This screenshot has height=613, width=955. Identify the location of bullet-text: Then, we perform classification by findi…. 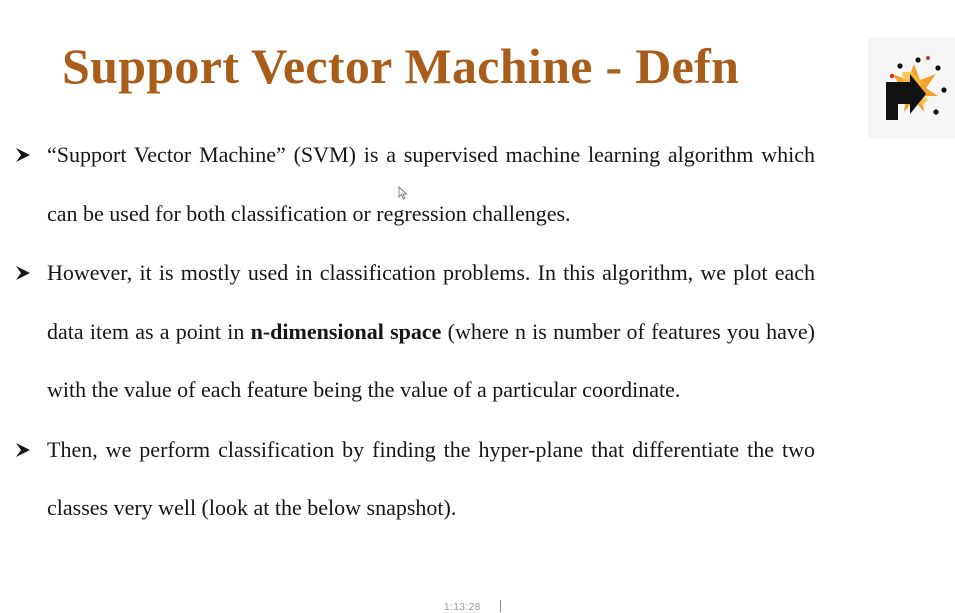
(431, 478).